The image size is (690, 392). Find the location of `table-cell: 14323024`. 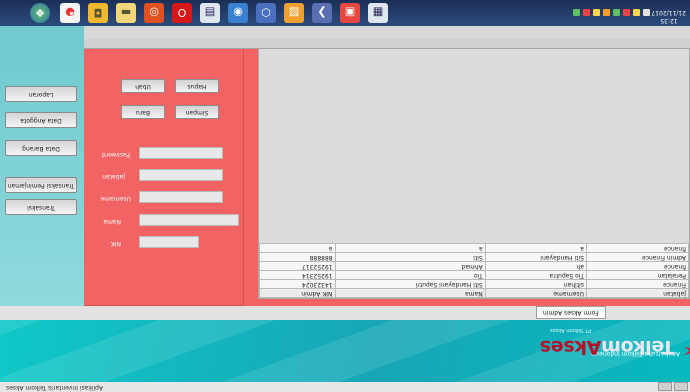

table-cell: 14323024 is located at coordinates (297, 284).